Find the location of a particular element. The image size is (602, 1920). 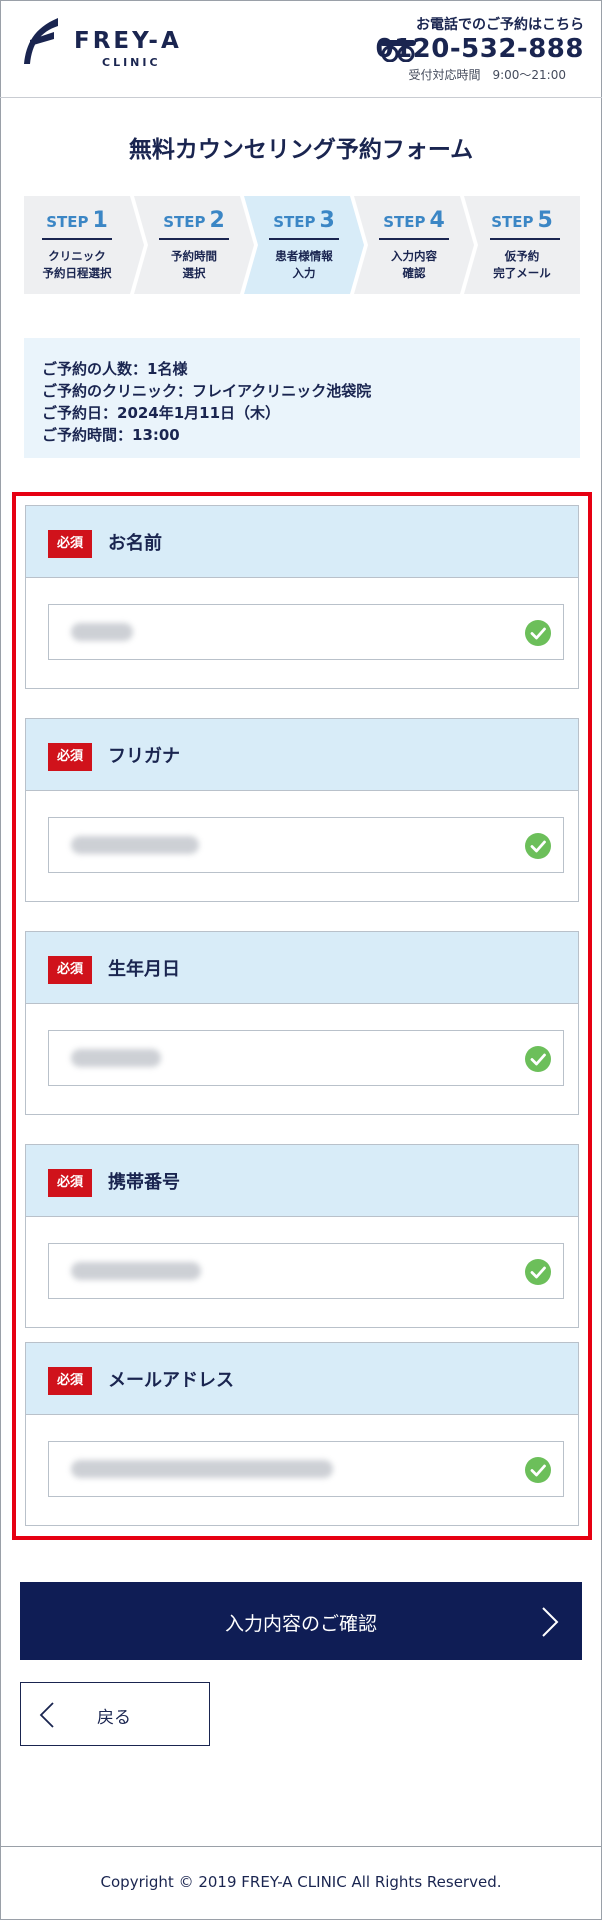

step-1-rule is located at coordinates (77, 239).